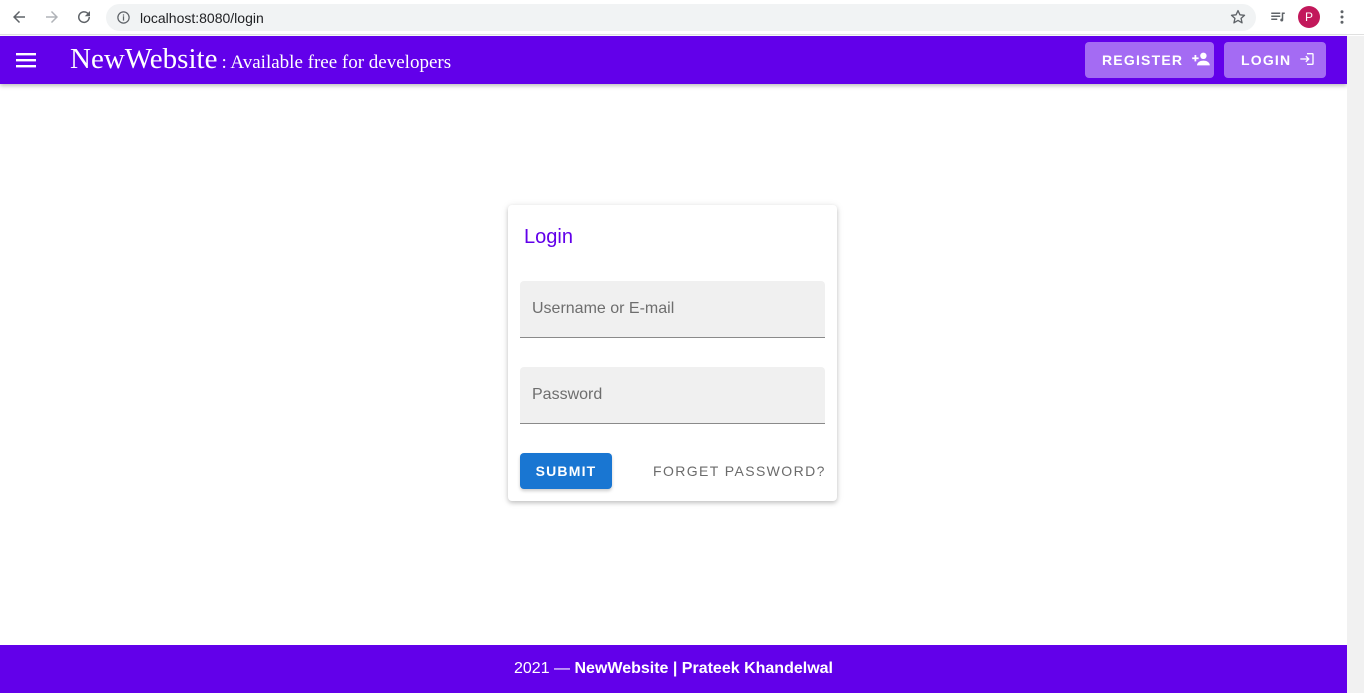 This screenshot has width=1364, height=693. Describe the element at coordinates (1201, 60) in the screenshot. I see `person-add-icon` at that location.